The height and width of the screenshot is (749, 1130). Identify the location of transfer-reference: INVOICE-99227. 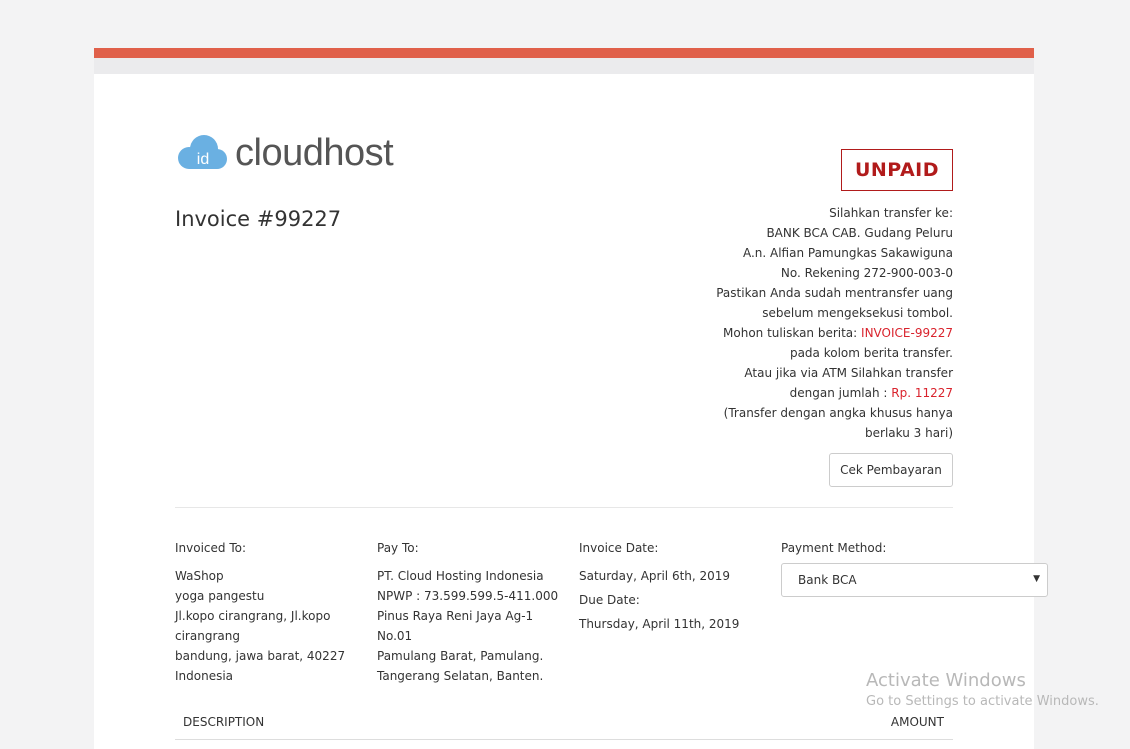
(907, 333).